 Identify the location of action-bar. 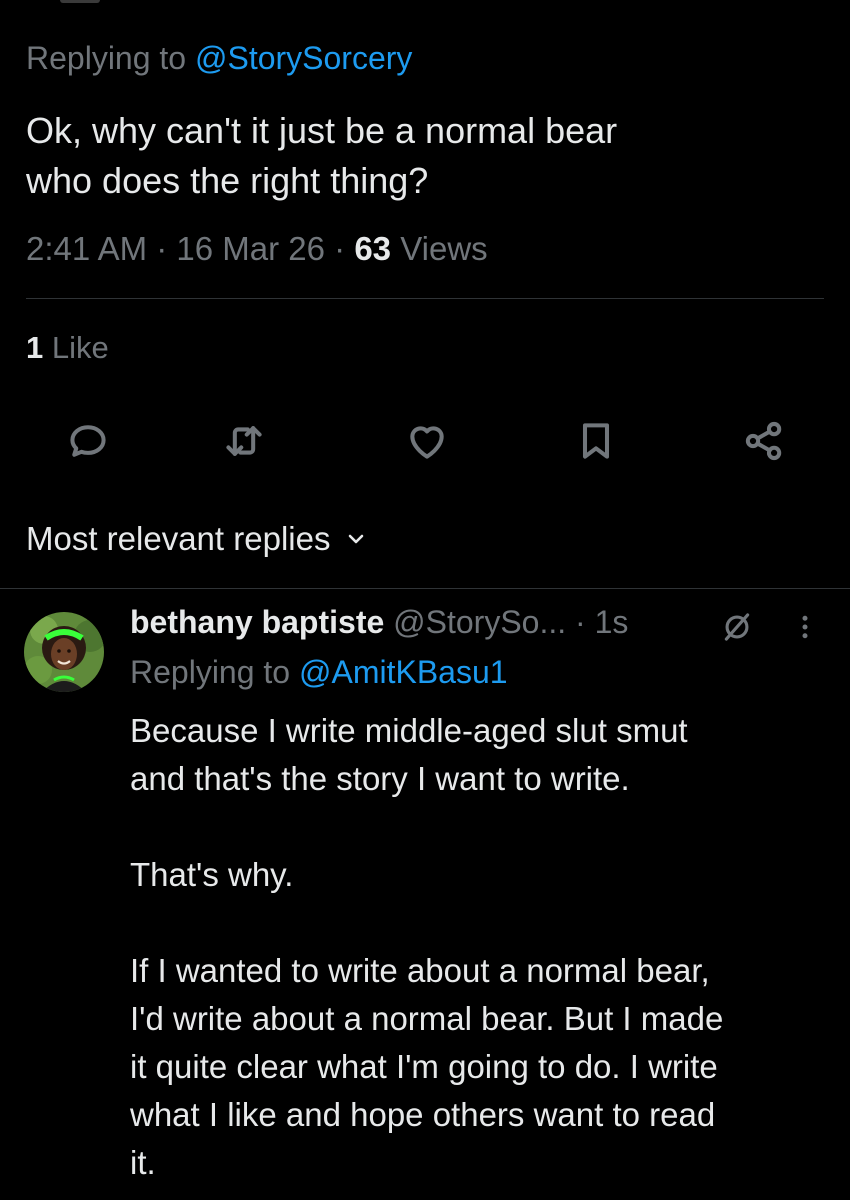
(425, 443).